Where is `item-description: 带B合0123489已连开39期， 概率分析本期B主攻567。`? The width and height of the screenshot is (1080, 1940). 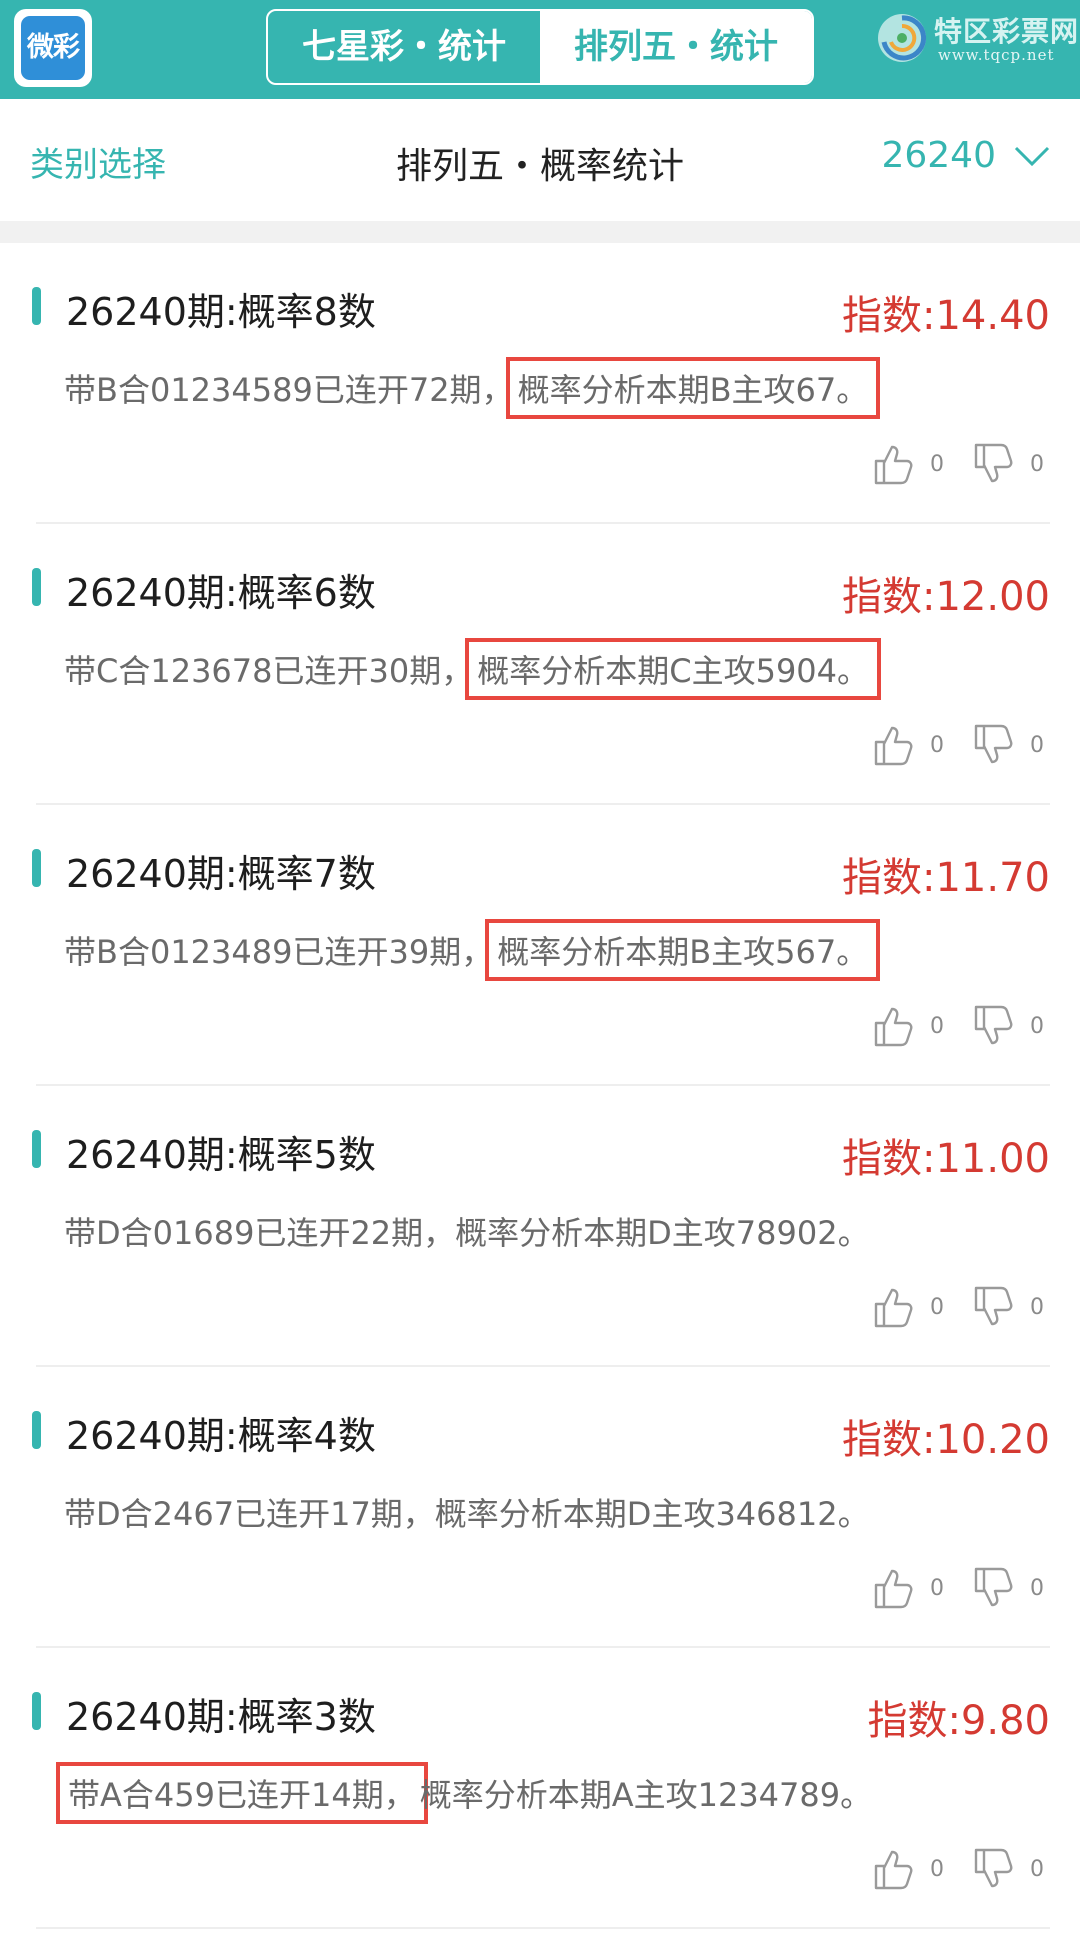
item-description: 带B合0123489已连开39期， 概率分析本期B主攻567。 is located at coordinates (472, 950).